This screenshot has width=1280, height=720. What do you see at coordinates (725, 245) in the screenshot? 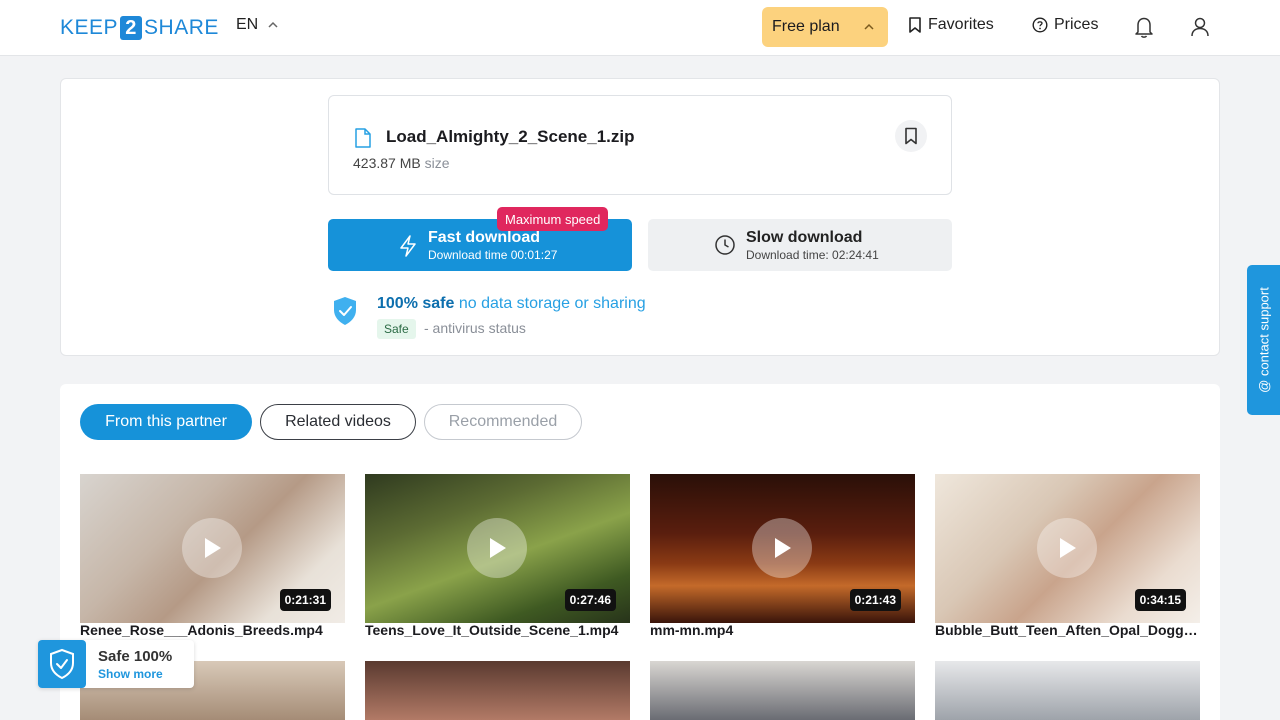
I see `clock-icon` at bounding box center [725, 245].